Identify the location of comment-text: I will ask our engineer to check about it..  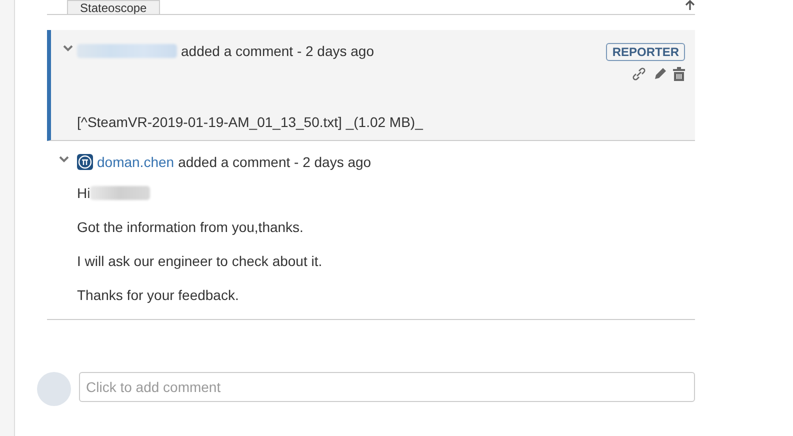
(200, 261).